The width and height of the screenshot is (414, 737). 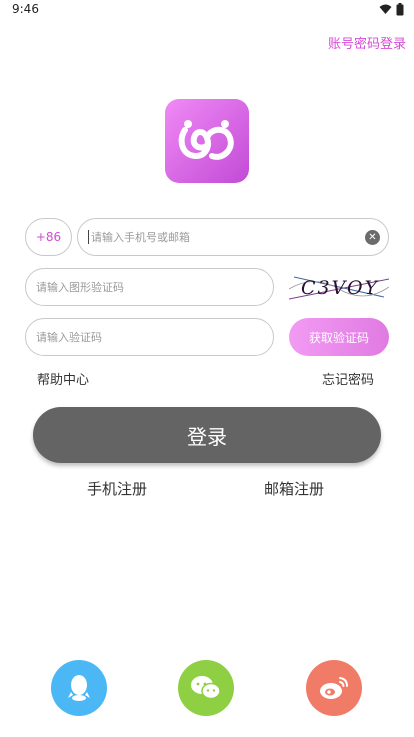 I want to click on qq-icon, so click(x=79, y=688).